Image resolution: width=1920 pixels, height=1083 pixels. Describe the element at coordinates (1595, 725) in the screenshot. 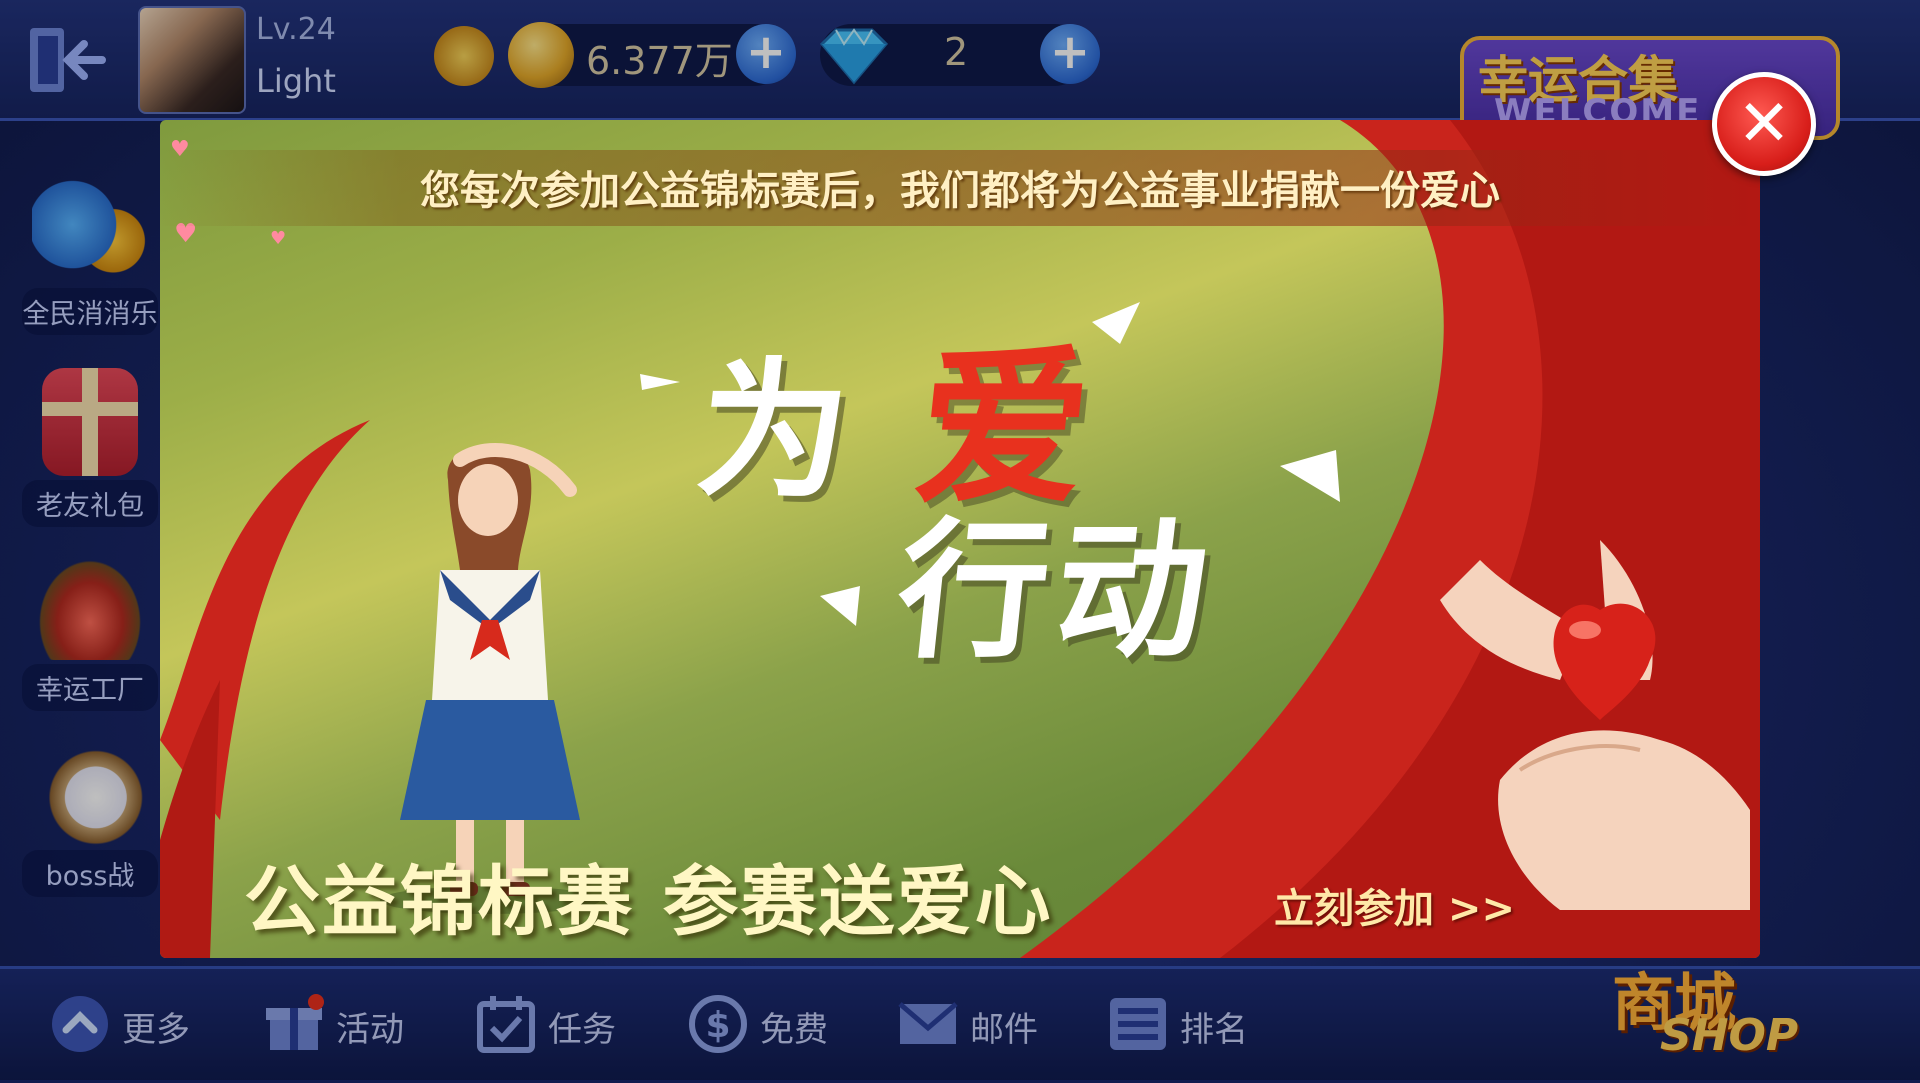

I see `hands-holding-heart-illustration` at that location.